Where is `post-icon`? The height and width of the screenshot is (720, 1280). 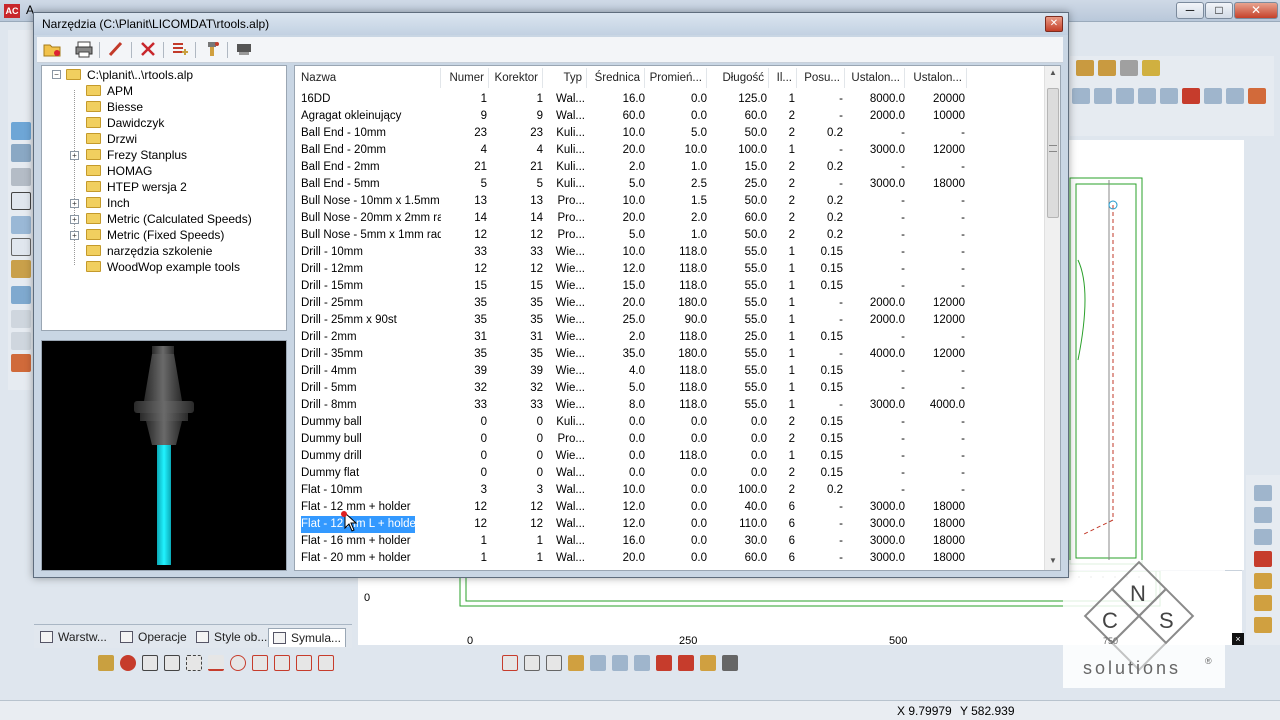
post-icon is located at coordinates (708, 663).